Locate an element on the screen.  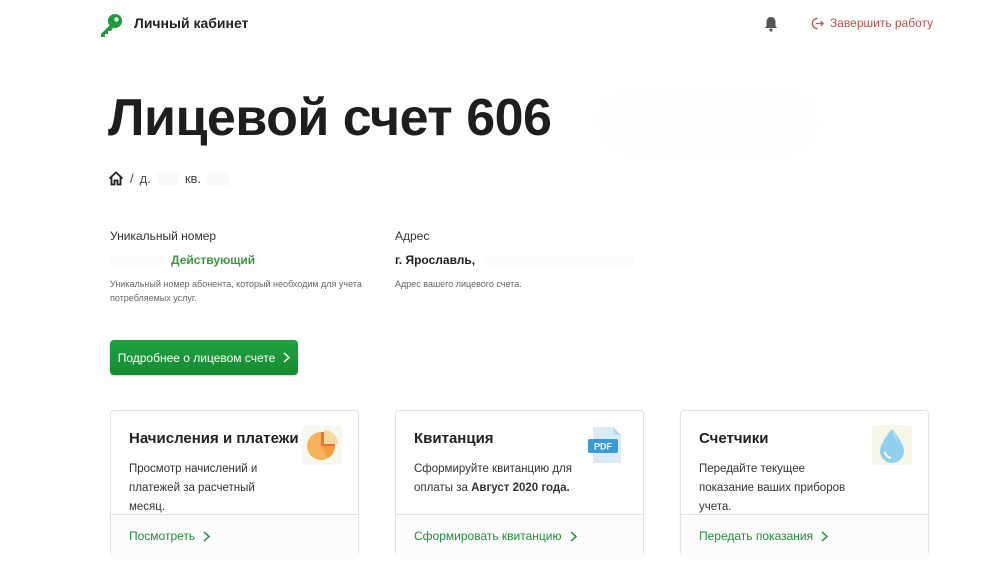
generate-receipt-link: Сформировать квитанцию is located at coordinates (495, 536).